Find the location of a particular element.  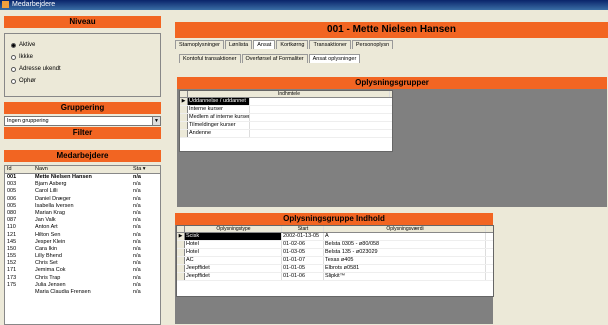

tab-item: Transaktioner is located at coordinates (330, 44).